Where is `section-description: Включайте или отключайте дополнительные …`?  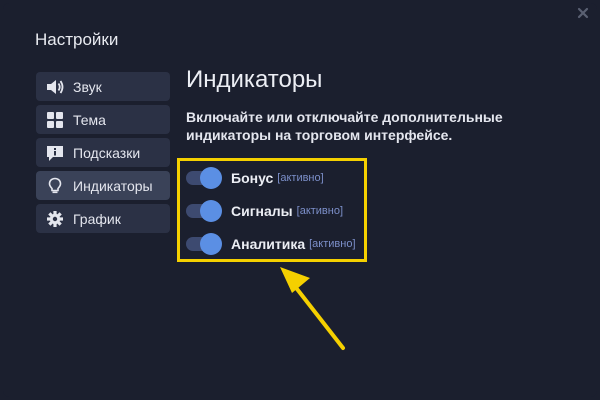 section-description: Включайте или отключайте дополнительные … is located at coordinates (381, 126).